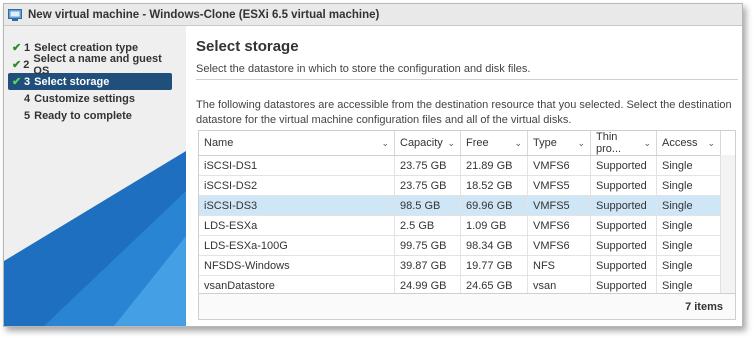 The image size is (756, 338). I want to click on table-scrollbar, so click(727, 225).